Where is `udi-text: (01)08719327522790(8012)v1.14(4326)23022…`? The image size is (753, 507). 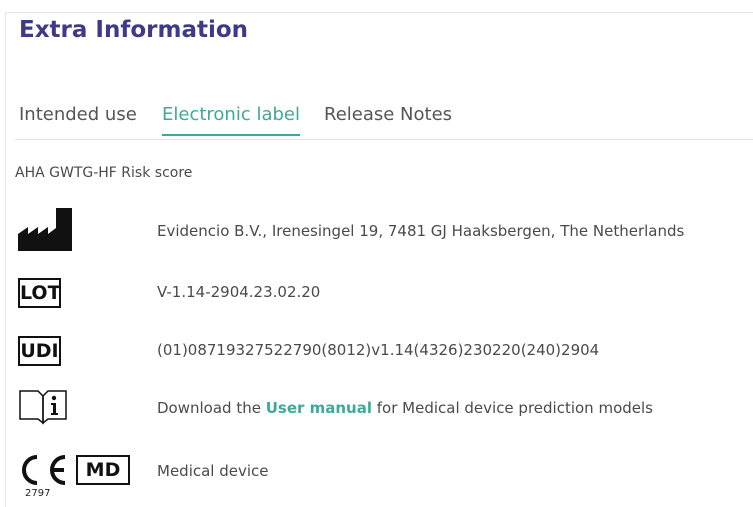 udi-text: (01)08719327522790(8012)v1.14(4326)23022… is located at coordinates (378, 350).